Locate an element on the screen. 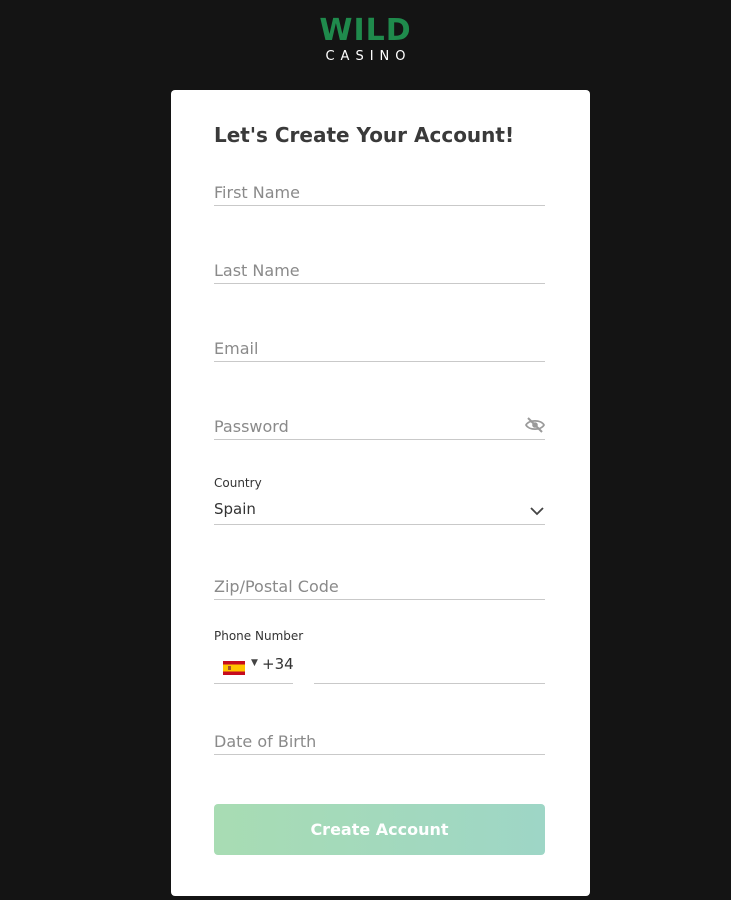 This screenshot has height=900, width=731. first-name-field is located at coordinates (379, 192).